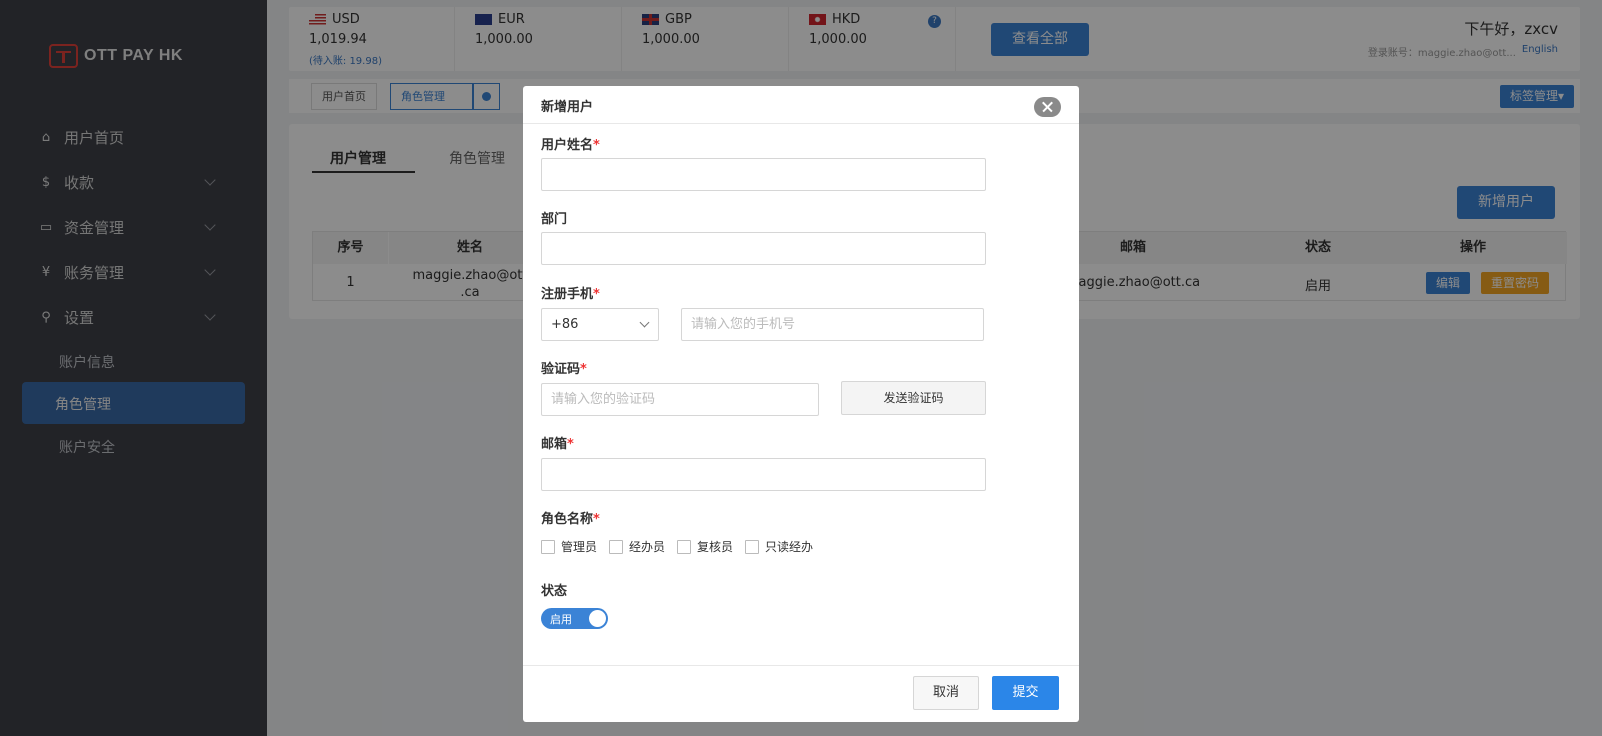 This screenshot has width=1602, height=736. What do you see at coordinates (763, 248) in the screenshot?
I see `department-input` at bounding box center [763, 248].